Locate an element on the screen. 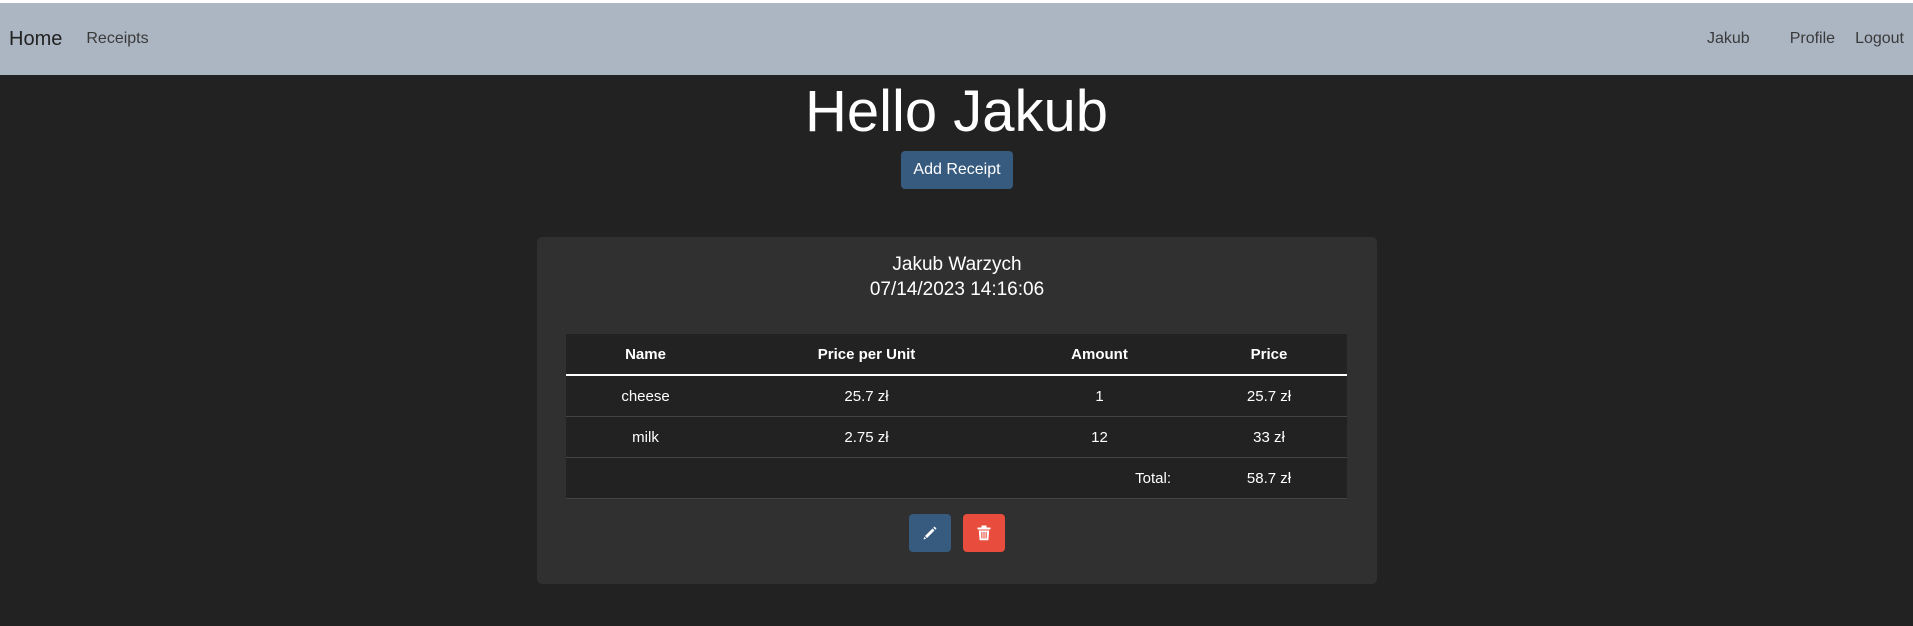 The image size is (1913, 626). receipt-owner: Jakub Warzych is located at coordinates (957, 264).